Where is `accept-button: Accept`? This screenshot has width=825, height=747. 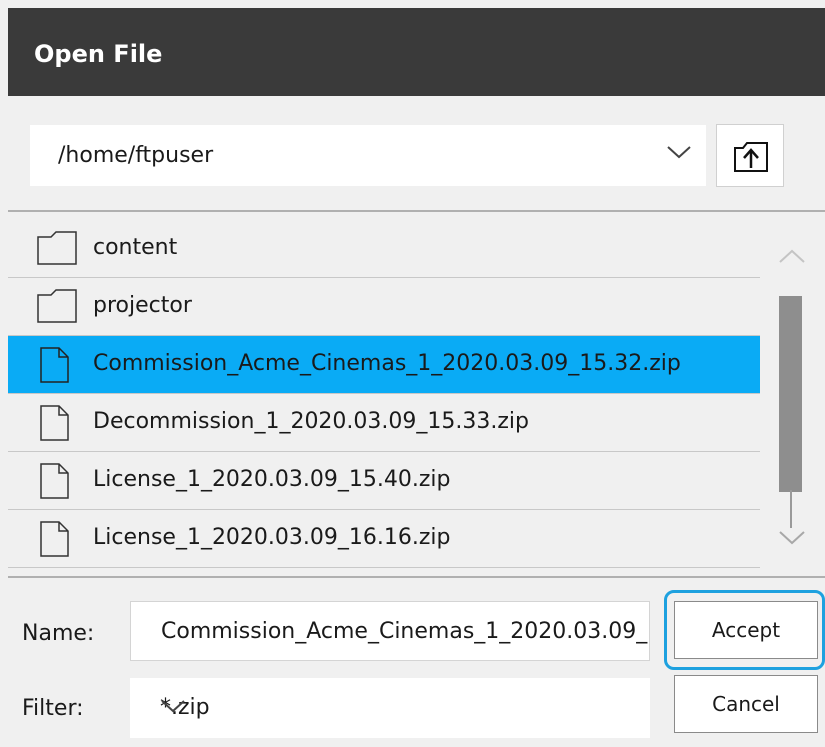
accept-button: Accept is located at coordinates (746, 630).